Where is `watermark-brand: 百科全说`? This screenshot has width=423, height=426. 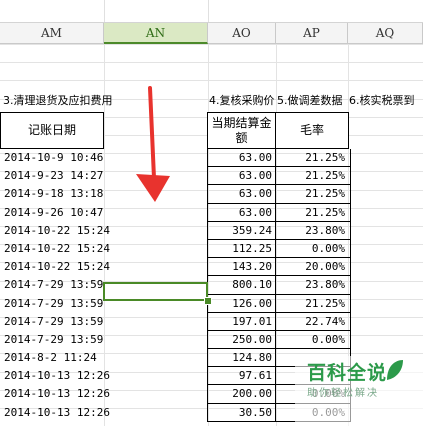 watermark-brand: 百科全说 is located at coordinates (347, 373).